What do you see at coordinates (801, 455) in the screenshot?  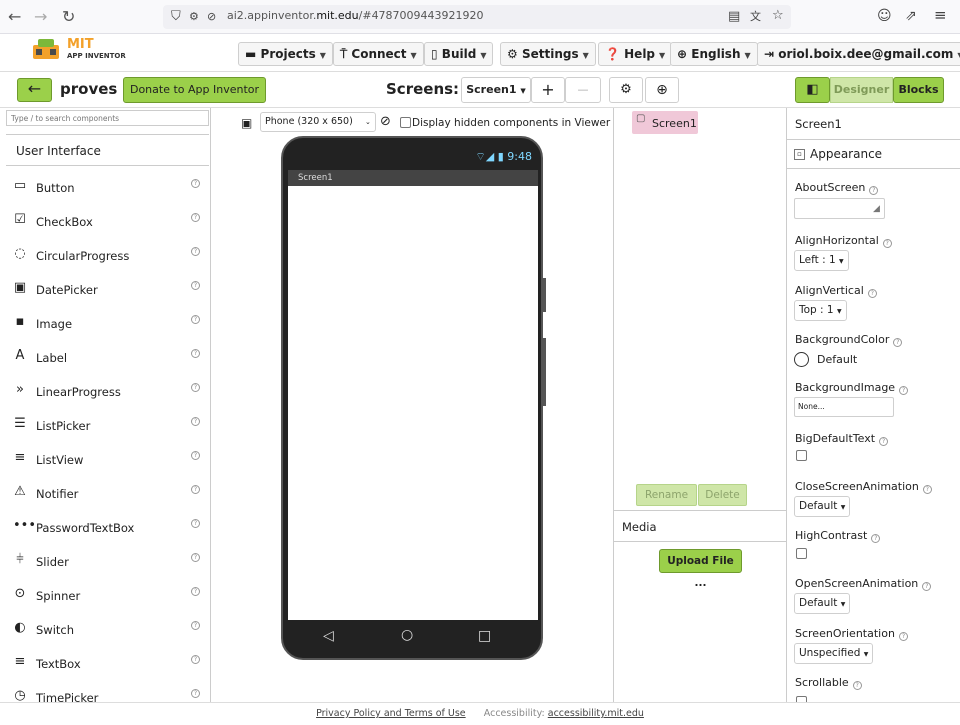 I see `big-default-text-checkbox` at bounding box center [801, 455].